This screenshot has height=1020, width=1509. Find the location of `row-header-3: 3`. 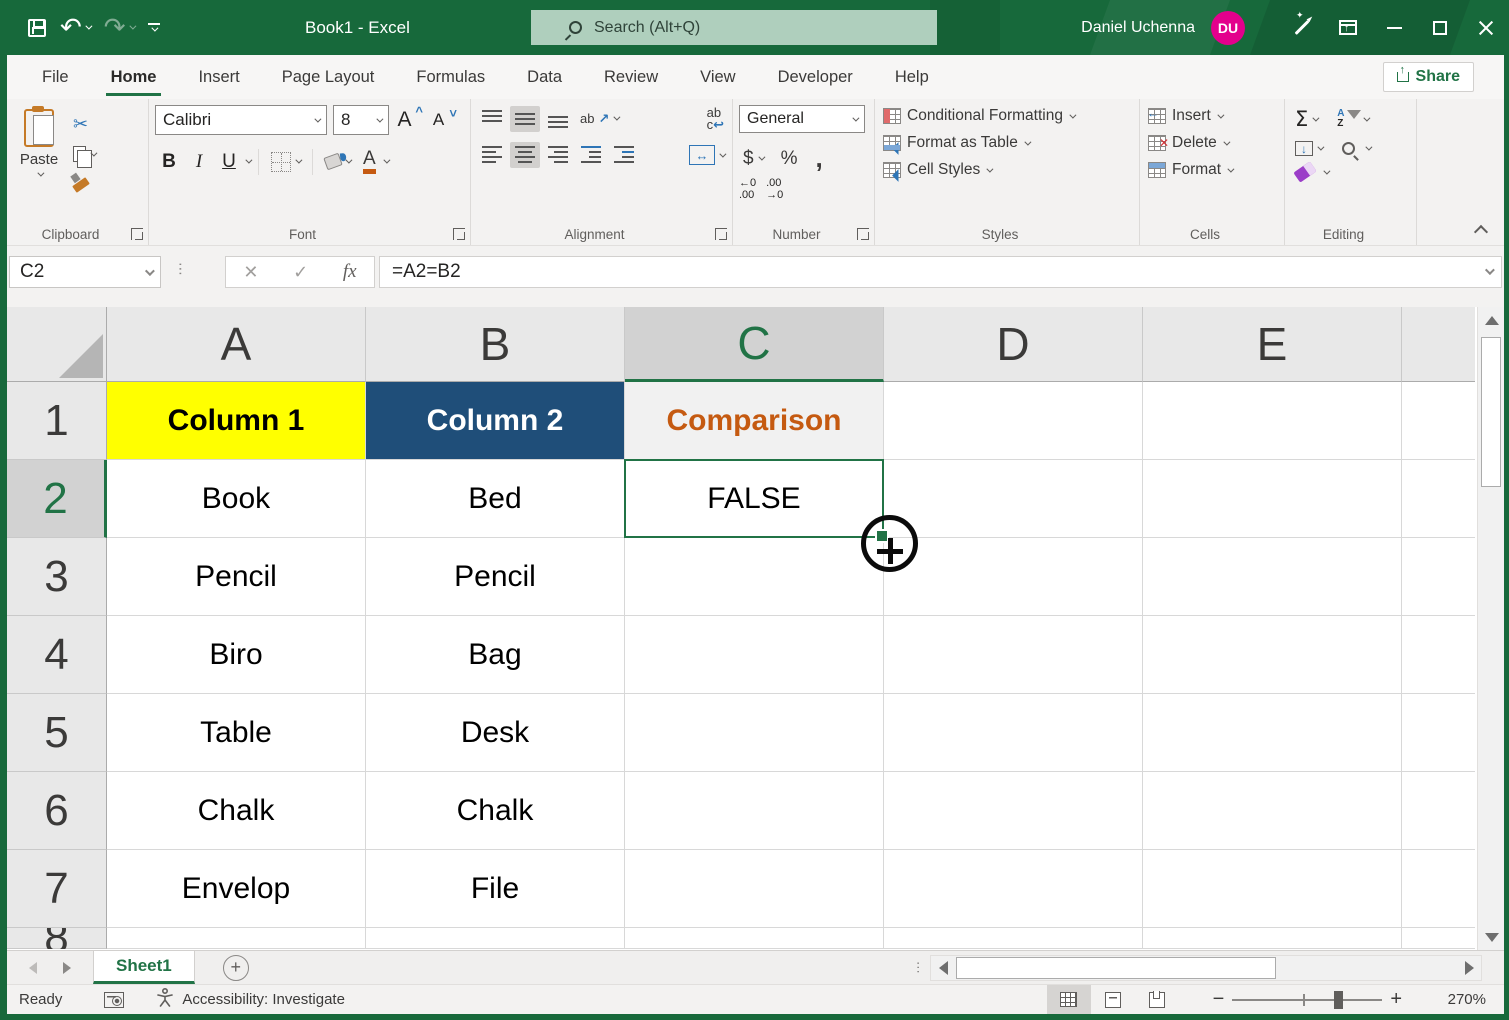

row-header-3: 3 is located at coordinates (57, 577).